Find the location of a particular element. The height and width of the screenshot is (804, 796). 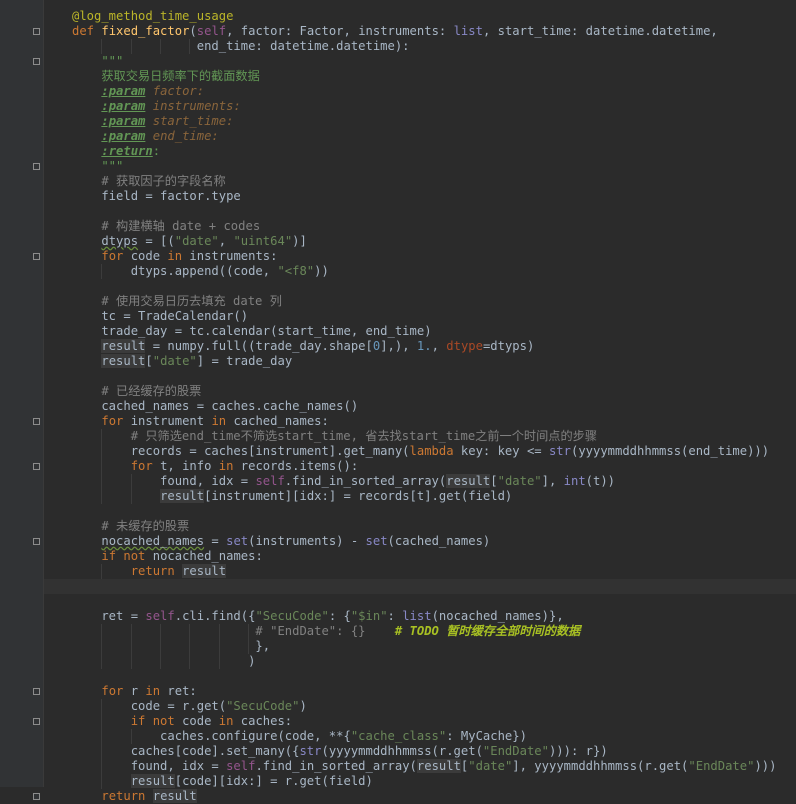

code-token: .cli.find({ is located at coordinates (215, 616).